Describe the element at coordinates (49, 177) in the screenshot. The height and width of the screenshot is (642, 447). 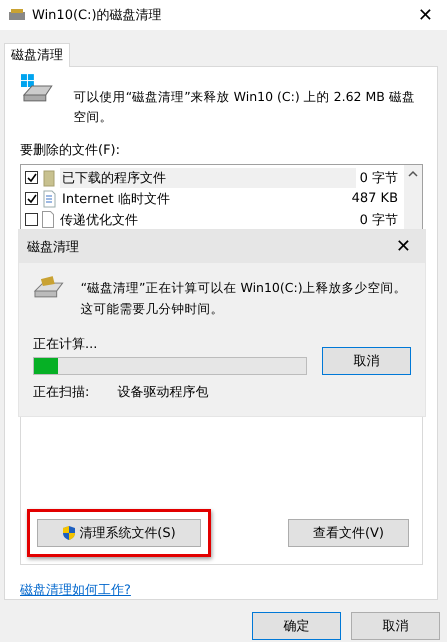
I see `folder-icon` at that location.